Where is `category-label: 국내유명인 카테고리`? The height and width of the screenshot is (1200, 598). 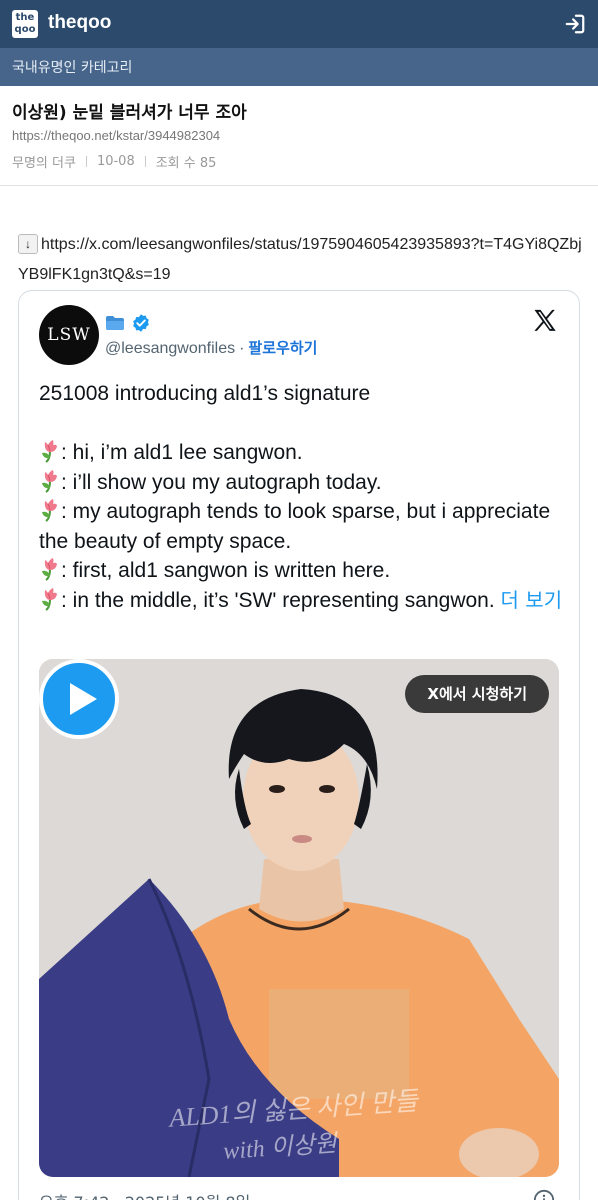 category-label: 국내유명인 카테고리 is located at coordinates (72, 67).